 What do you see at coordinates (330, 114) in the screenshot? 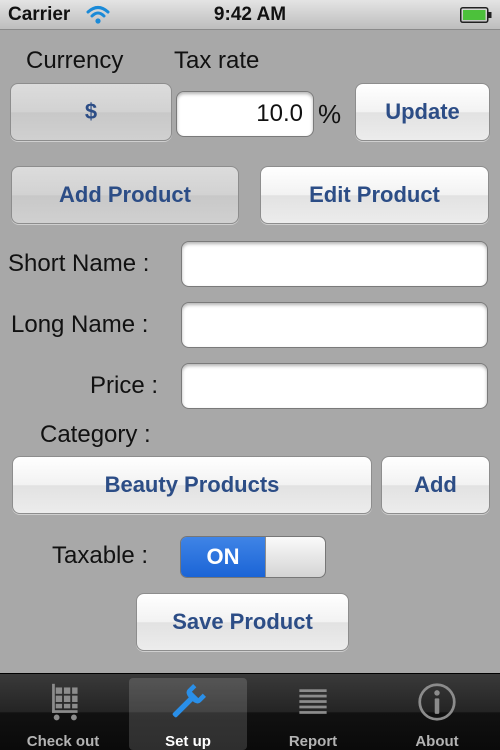
I see `percent-sign: %` at bounding box center [330, 114].